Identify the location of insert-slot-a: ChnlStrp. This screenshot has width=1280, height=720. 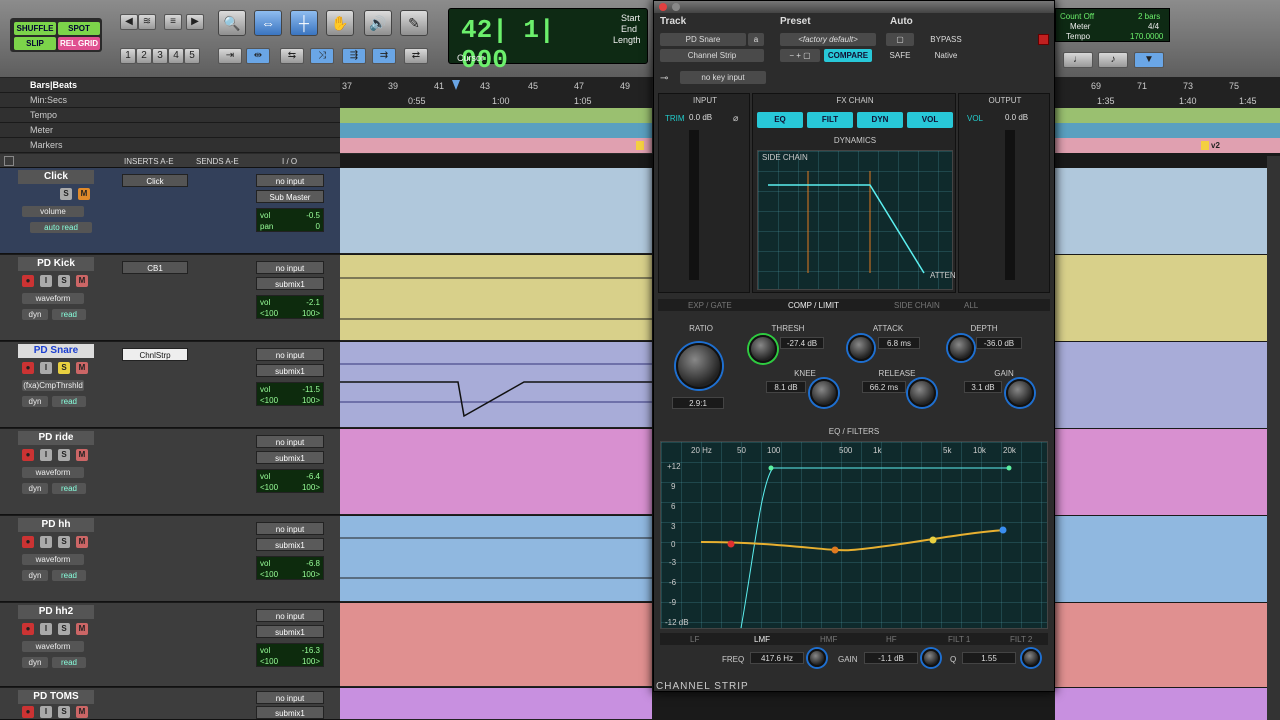
(155, 354).